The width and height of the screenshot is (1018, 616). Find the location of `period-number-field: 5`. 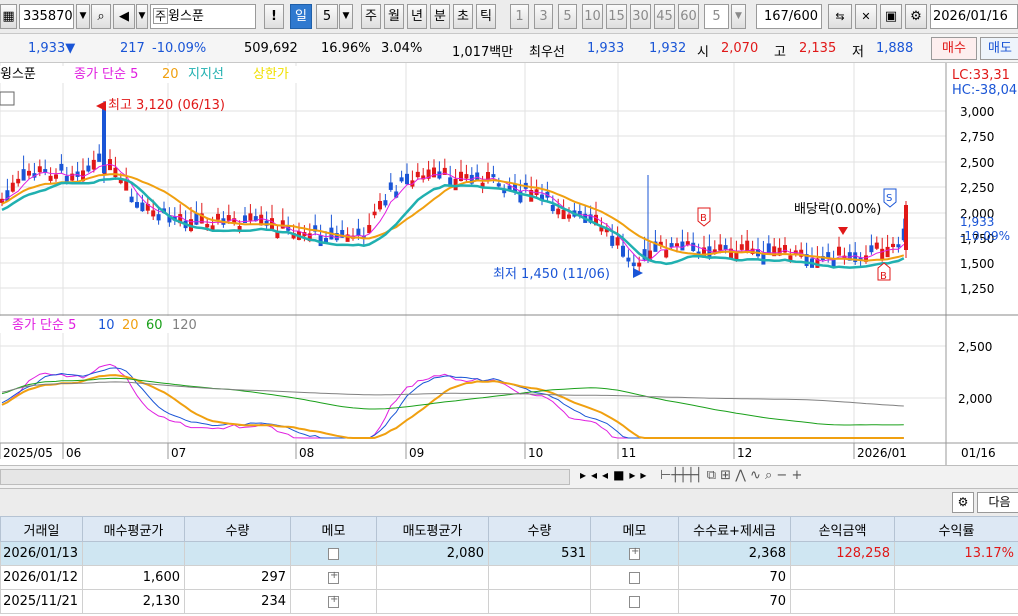

period-number-field: 5 is located at coordinates (327, 16).